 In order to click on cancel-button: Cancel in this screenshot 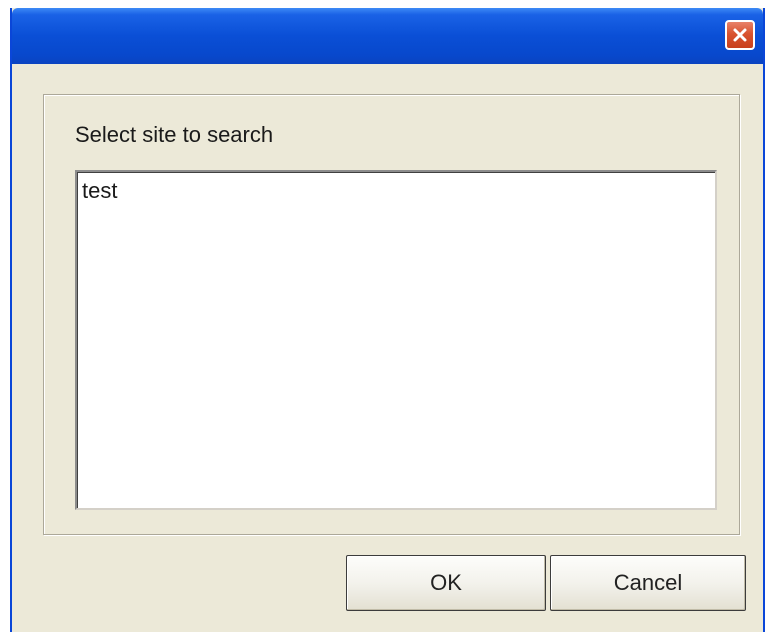, I will do `click(648, 583)`.